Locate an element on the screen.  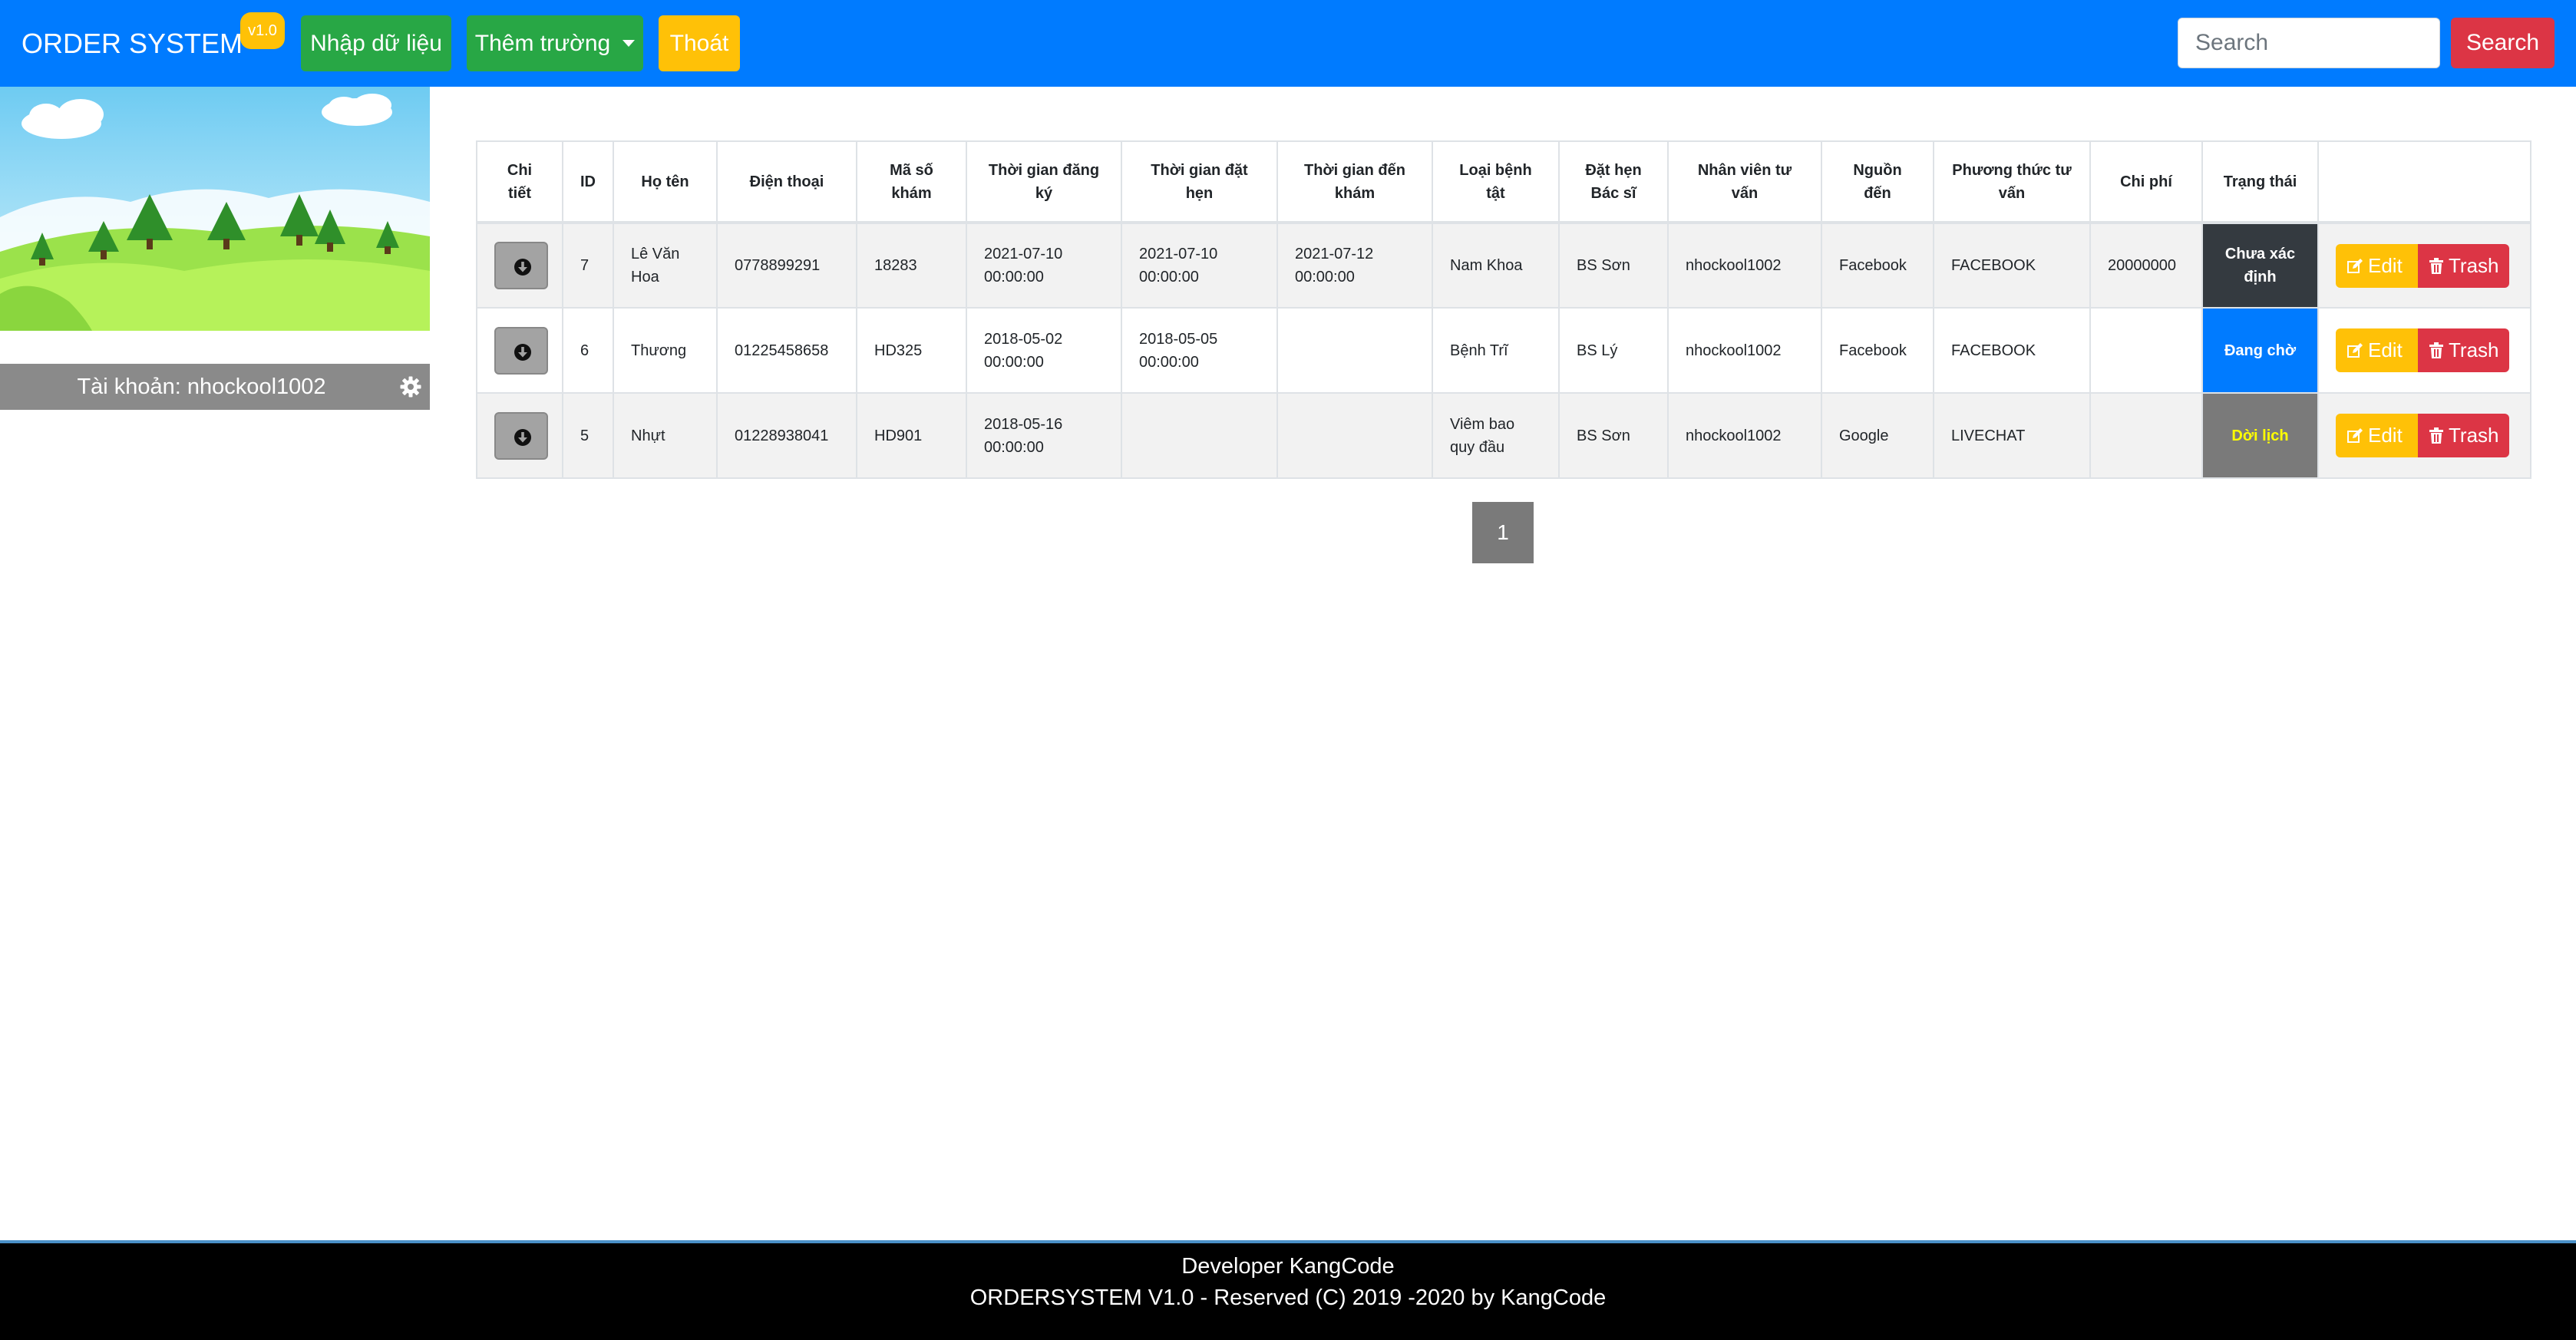
add-field-dropdown: Thêm trường is located at coordinates (555, 43).